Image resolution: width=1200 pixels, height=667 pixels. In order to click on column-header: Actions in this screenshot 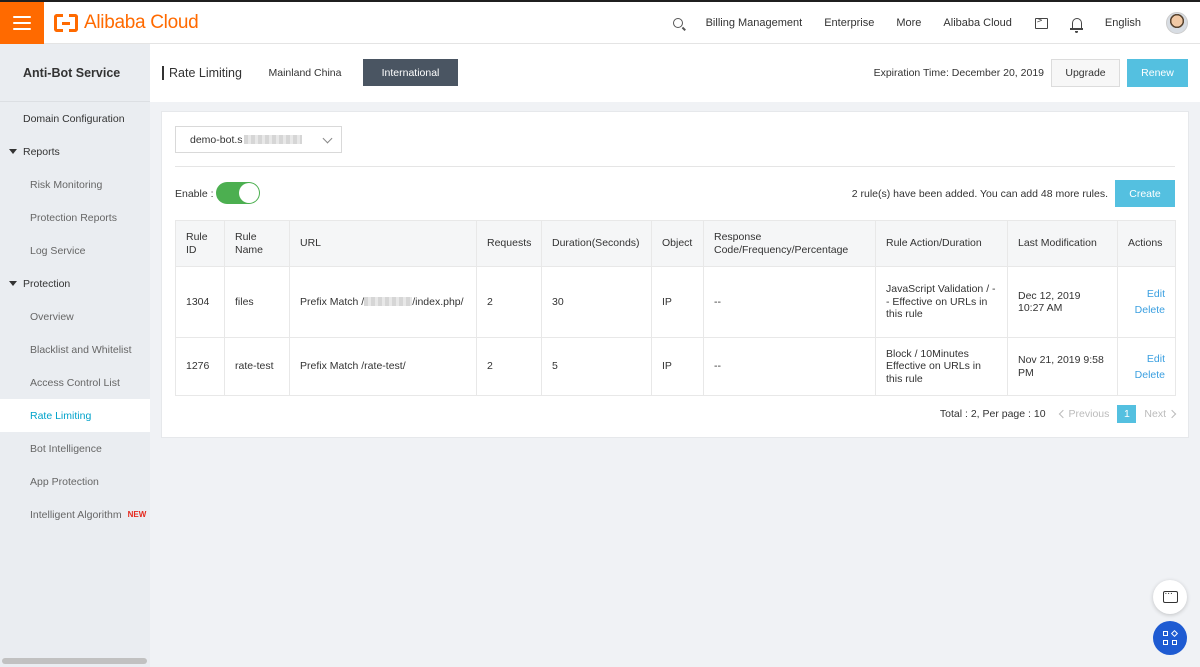, I will do `click(1146, 243)`.